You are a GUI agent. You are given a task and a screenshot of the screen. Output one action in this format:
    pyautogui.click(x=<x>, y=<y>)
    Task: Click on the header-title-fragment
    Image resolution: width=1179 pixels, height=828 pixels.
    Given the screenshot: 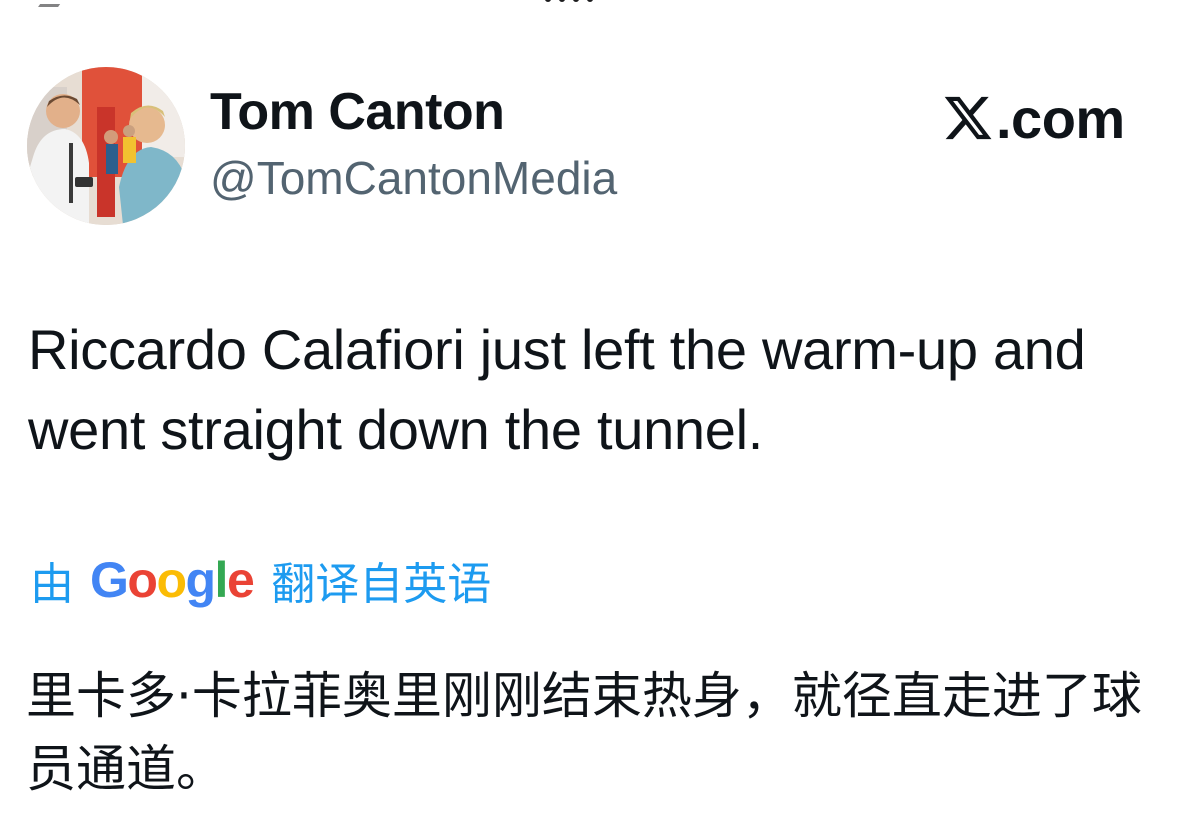 What is the action you would take?
    pyautogui.click(x=576, y=2)
    